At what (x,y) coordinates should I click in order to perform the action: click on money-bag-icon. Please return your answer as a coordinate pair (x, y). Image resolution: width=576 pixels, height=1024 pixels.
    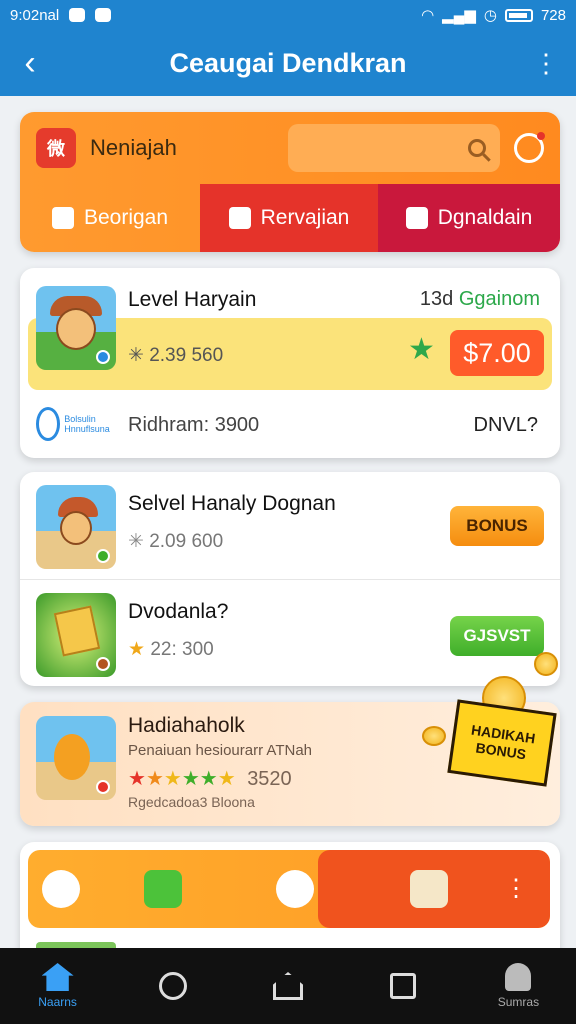
    Looking at the image, I should click on (163, 889).